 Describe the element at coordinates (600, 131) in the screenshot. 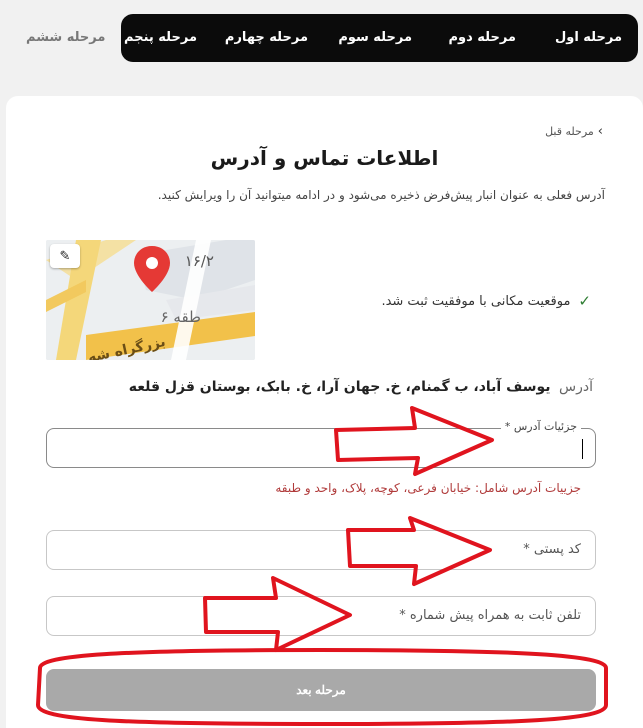

I see `chevron-right-icon: ›` at that location.